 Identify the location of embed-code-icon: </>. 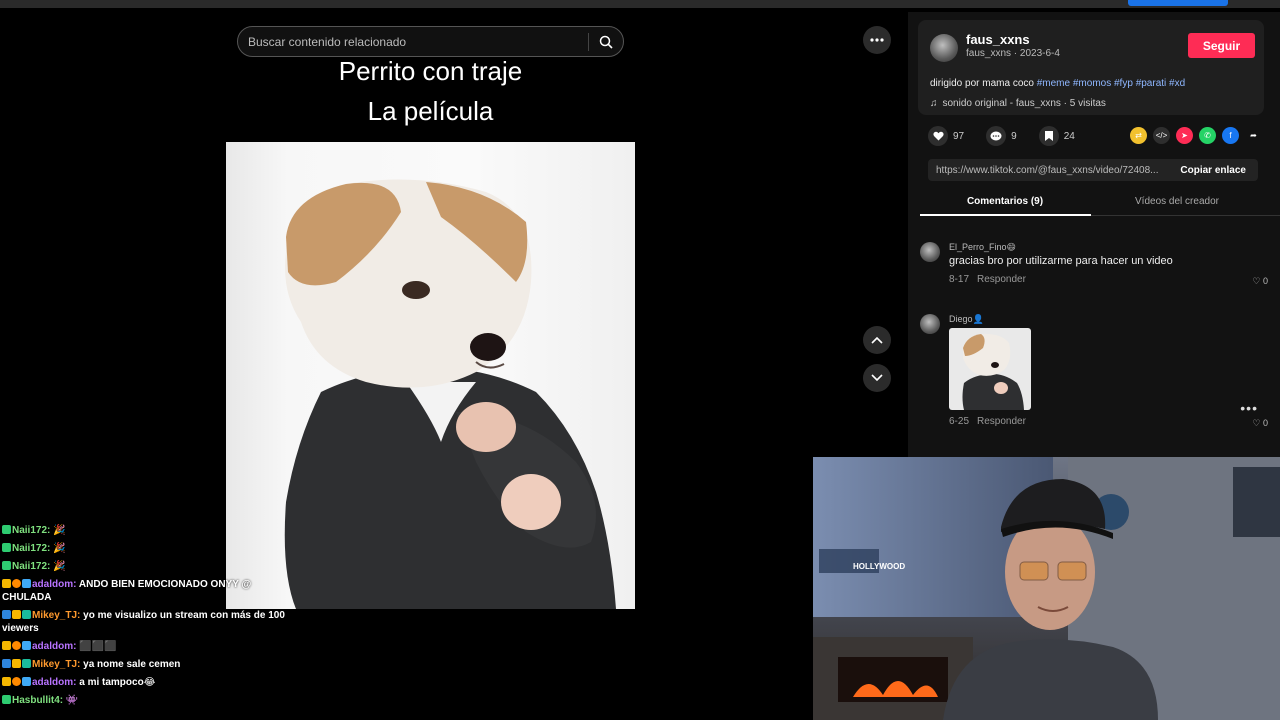
(1161, 135).